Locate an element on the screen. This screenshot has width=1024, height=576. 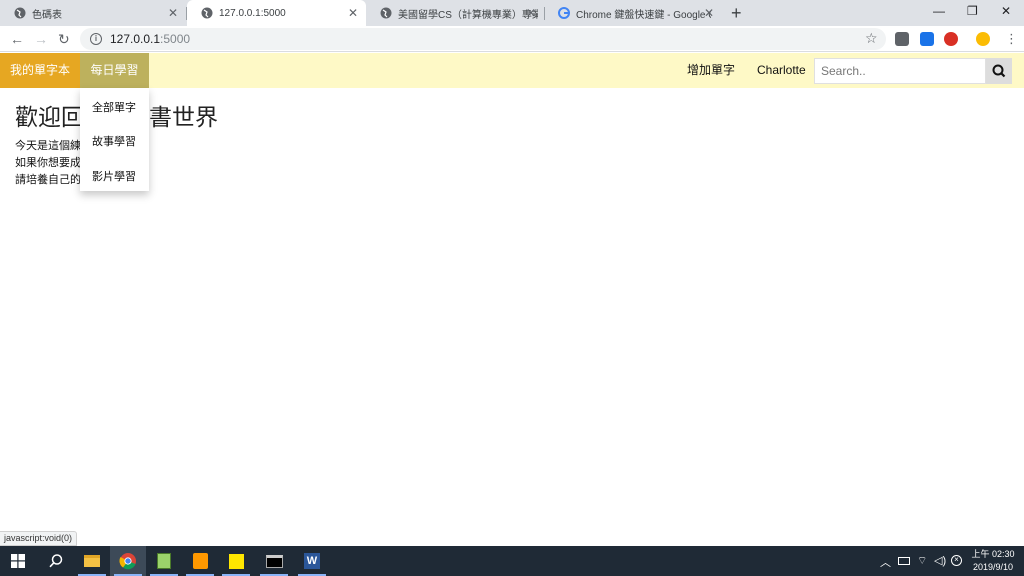
sticky-notes-button is located at coordinates (236, 561).